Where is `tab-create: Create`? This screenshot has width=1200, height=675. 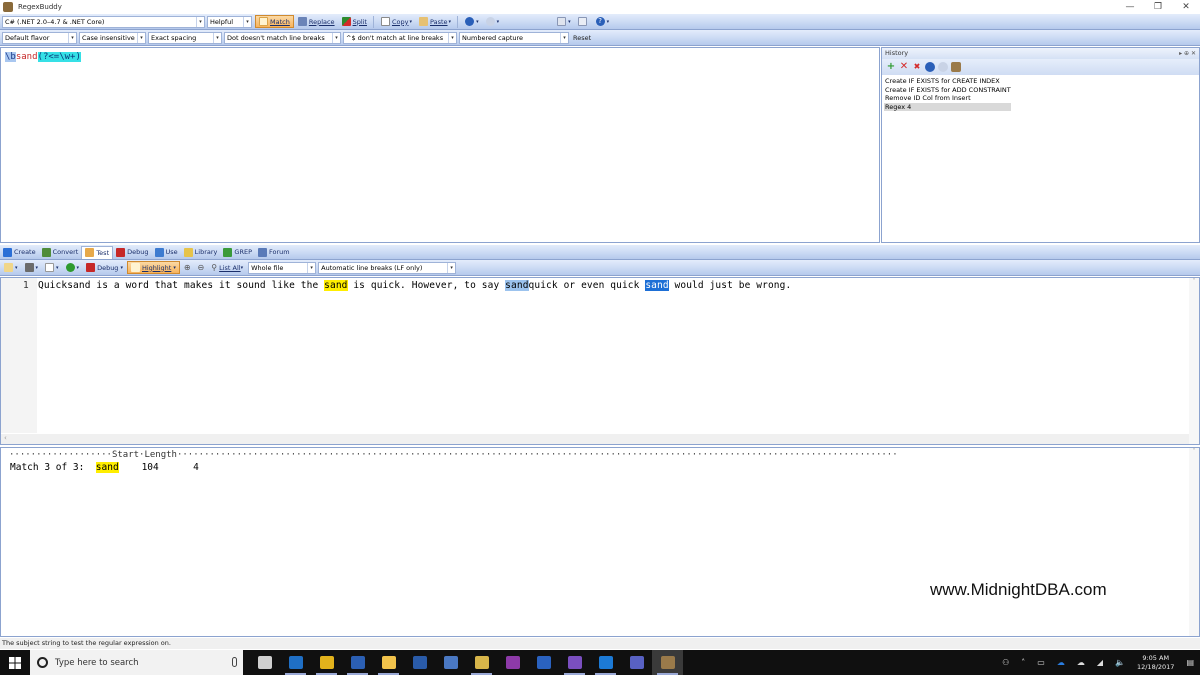
tab-create: Create is located at coordinates (19, 252).